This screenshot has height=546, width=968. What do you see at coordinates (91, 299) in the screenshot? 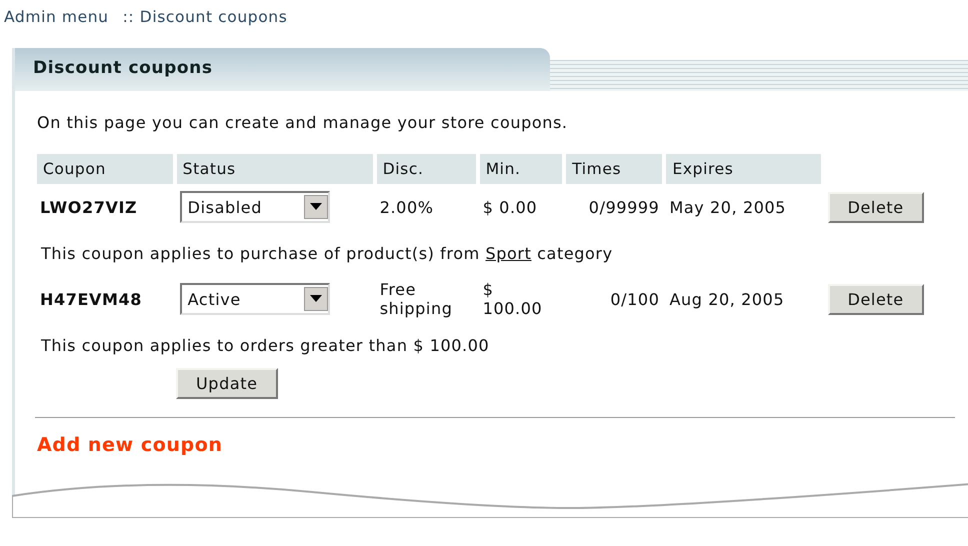
I see `coupon-code: H47EVM48` at bounding box center [91, 299].